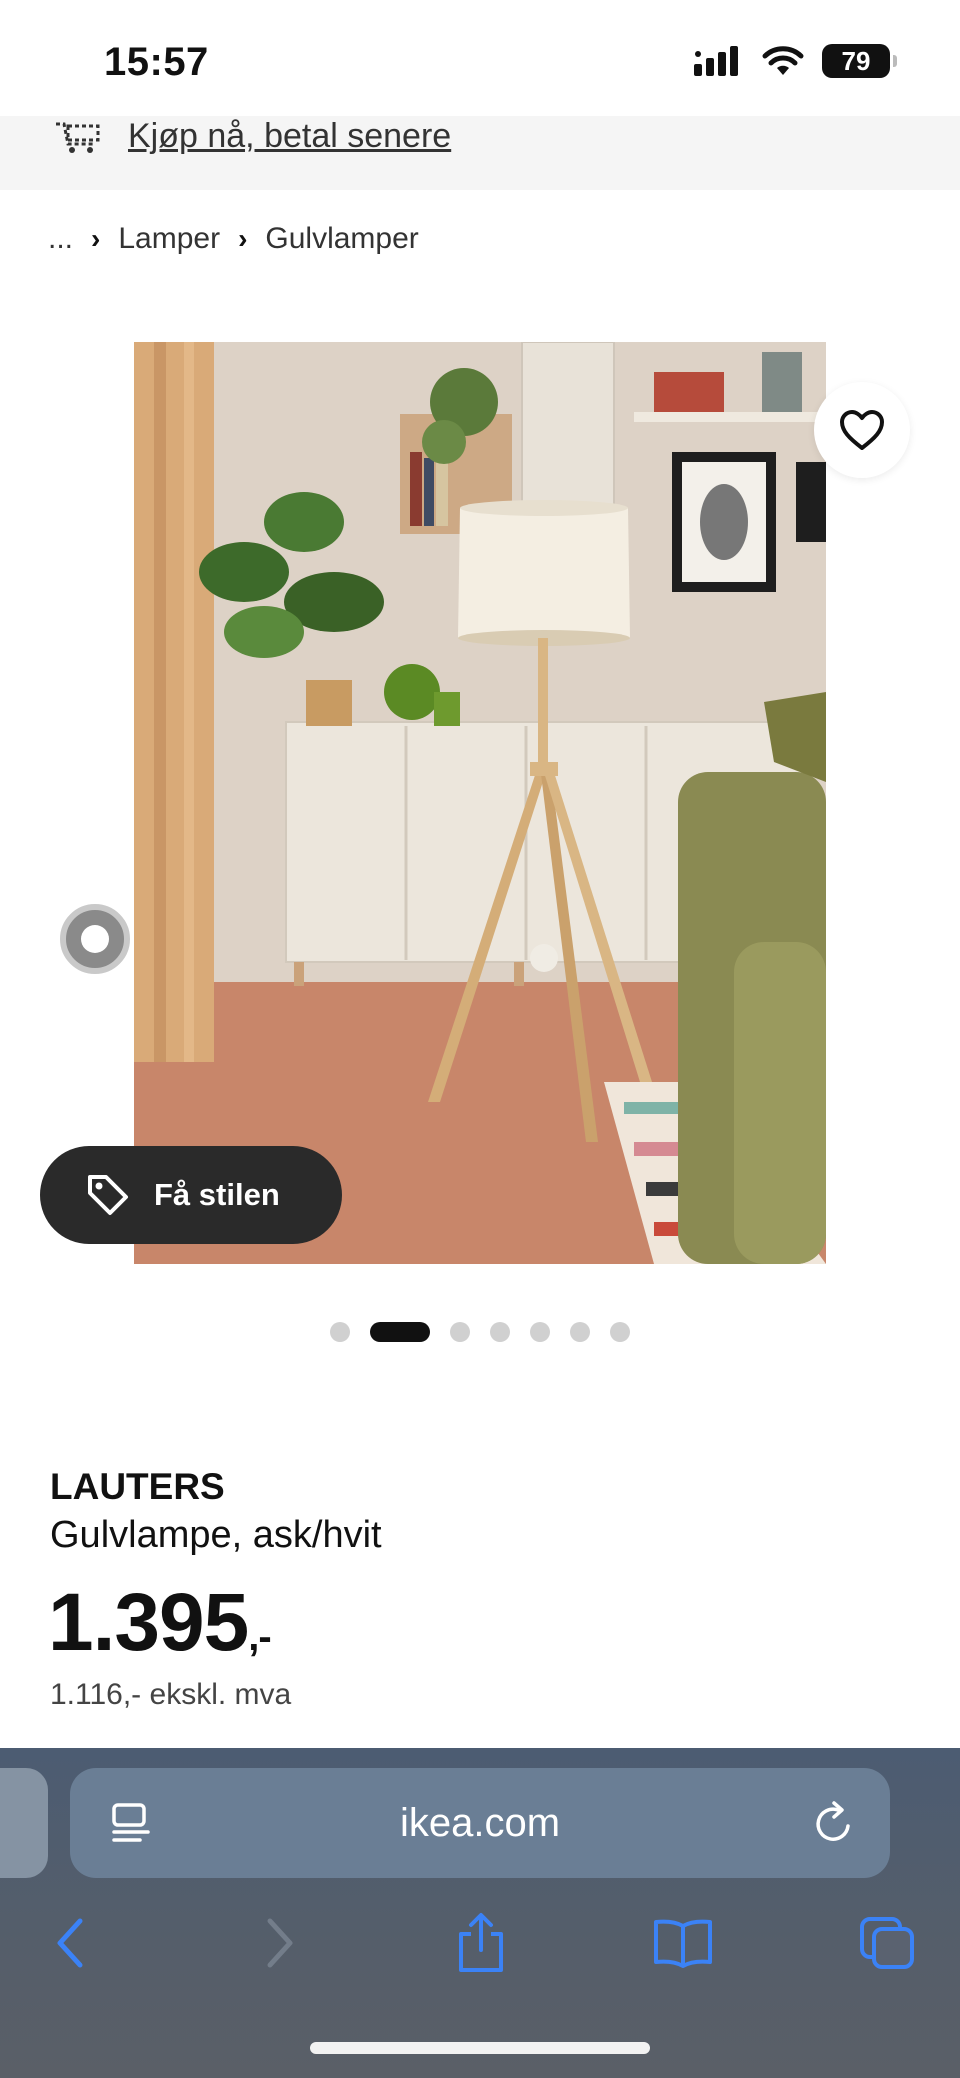 This screenshot has height=2078, width=960. I want to click on heart-icon, so click(862, 430).